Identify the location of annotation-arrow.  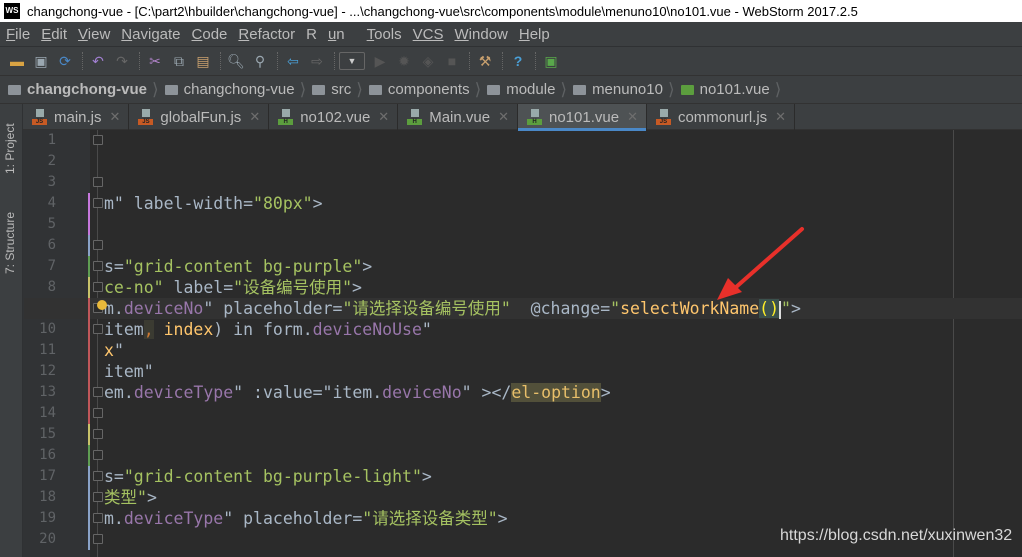
(760, 263).